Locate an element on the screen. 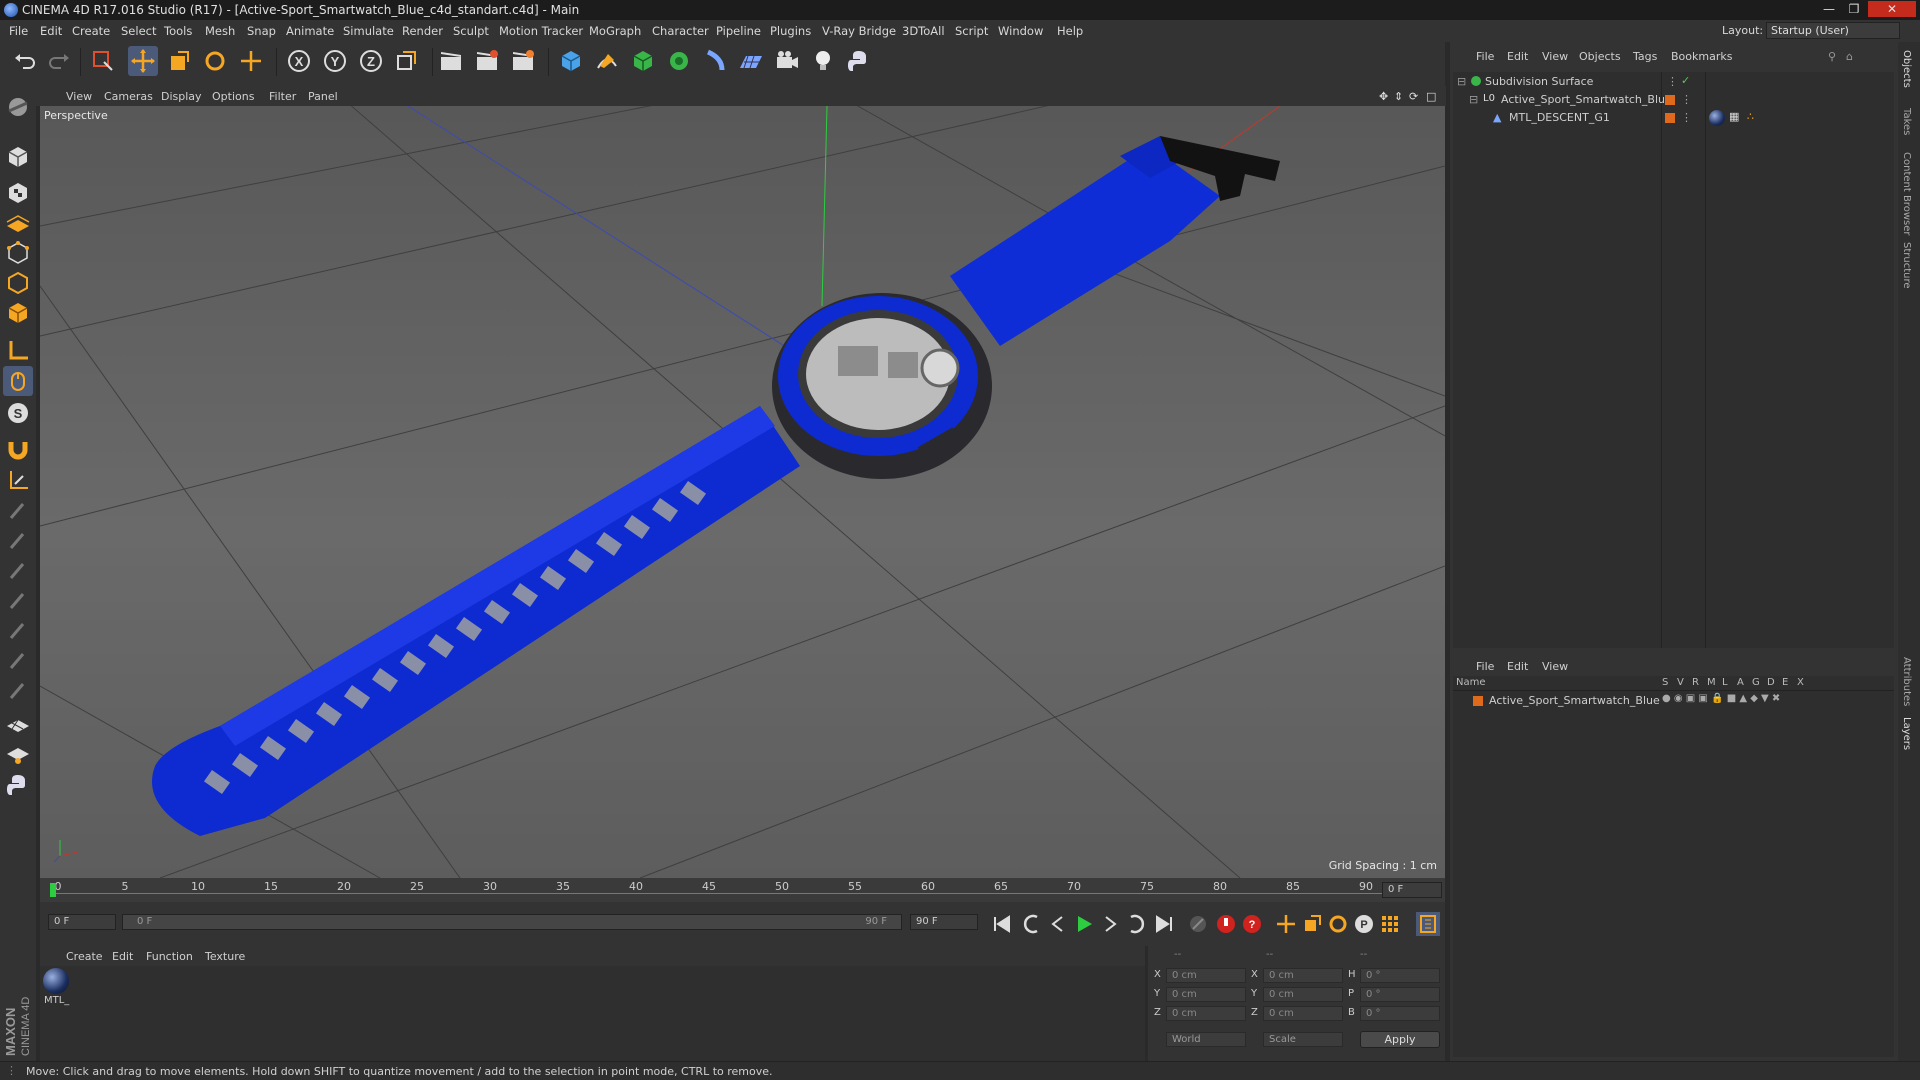 The height and width of the screenshot is (1080, 1920). tweak-mode-button is located at coordinates (18, 381).